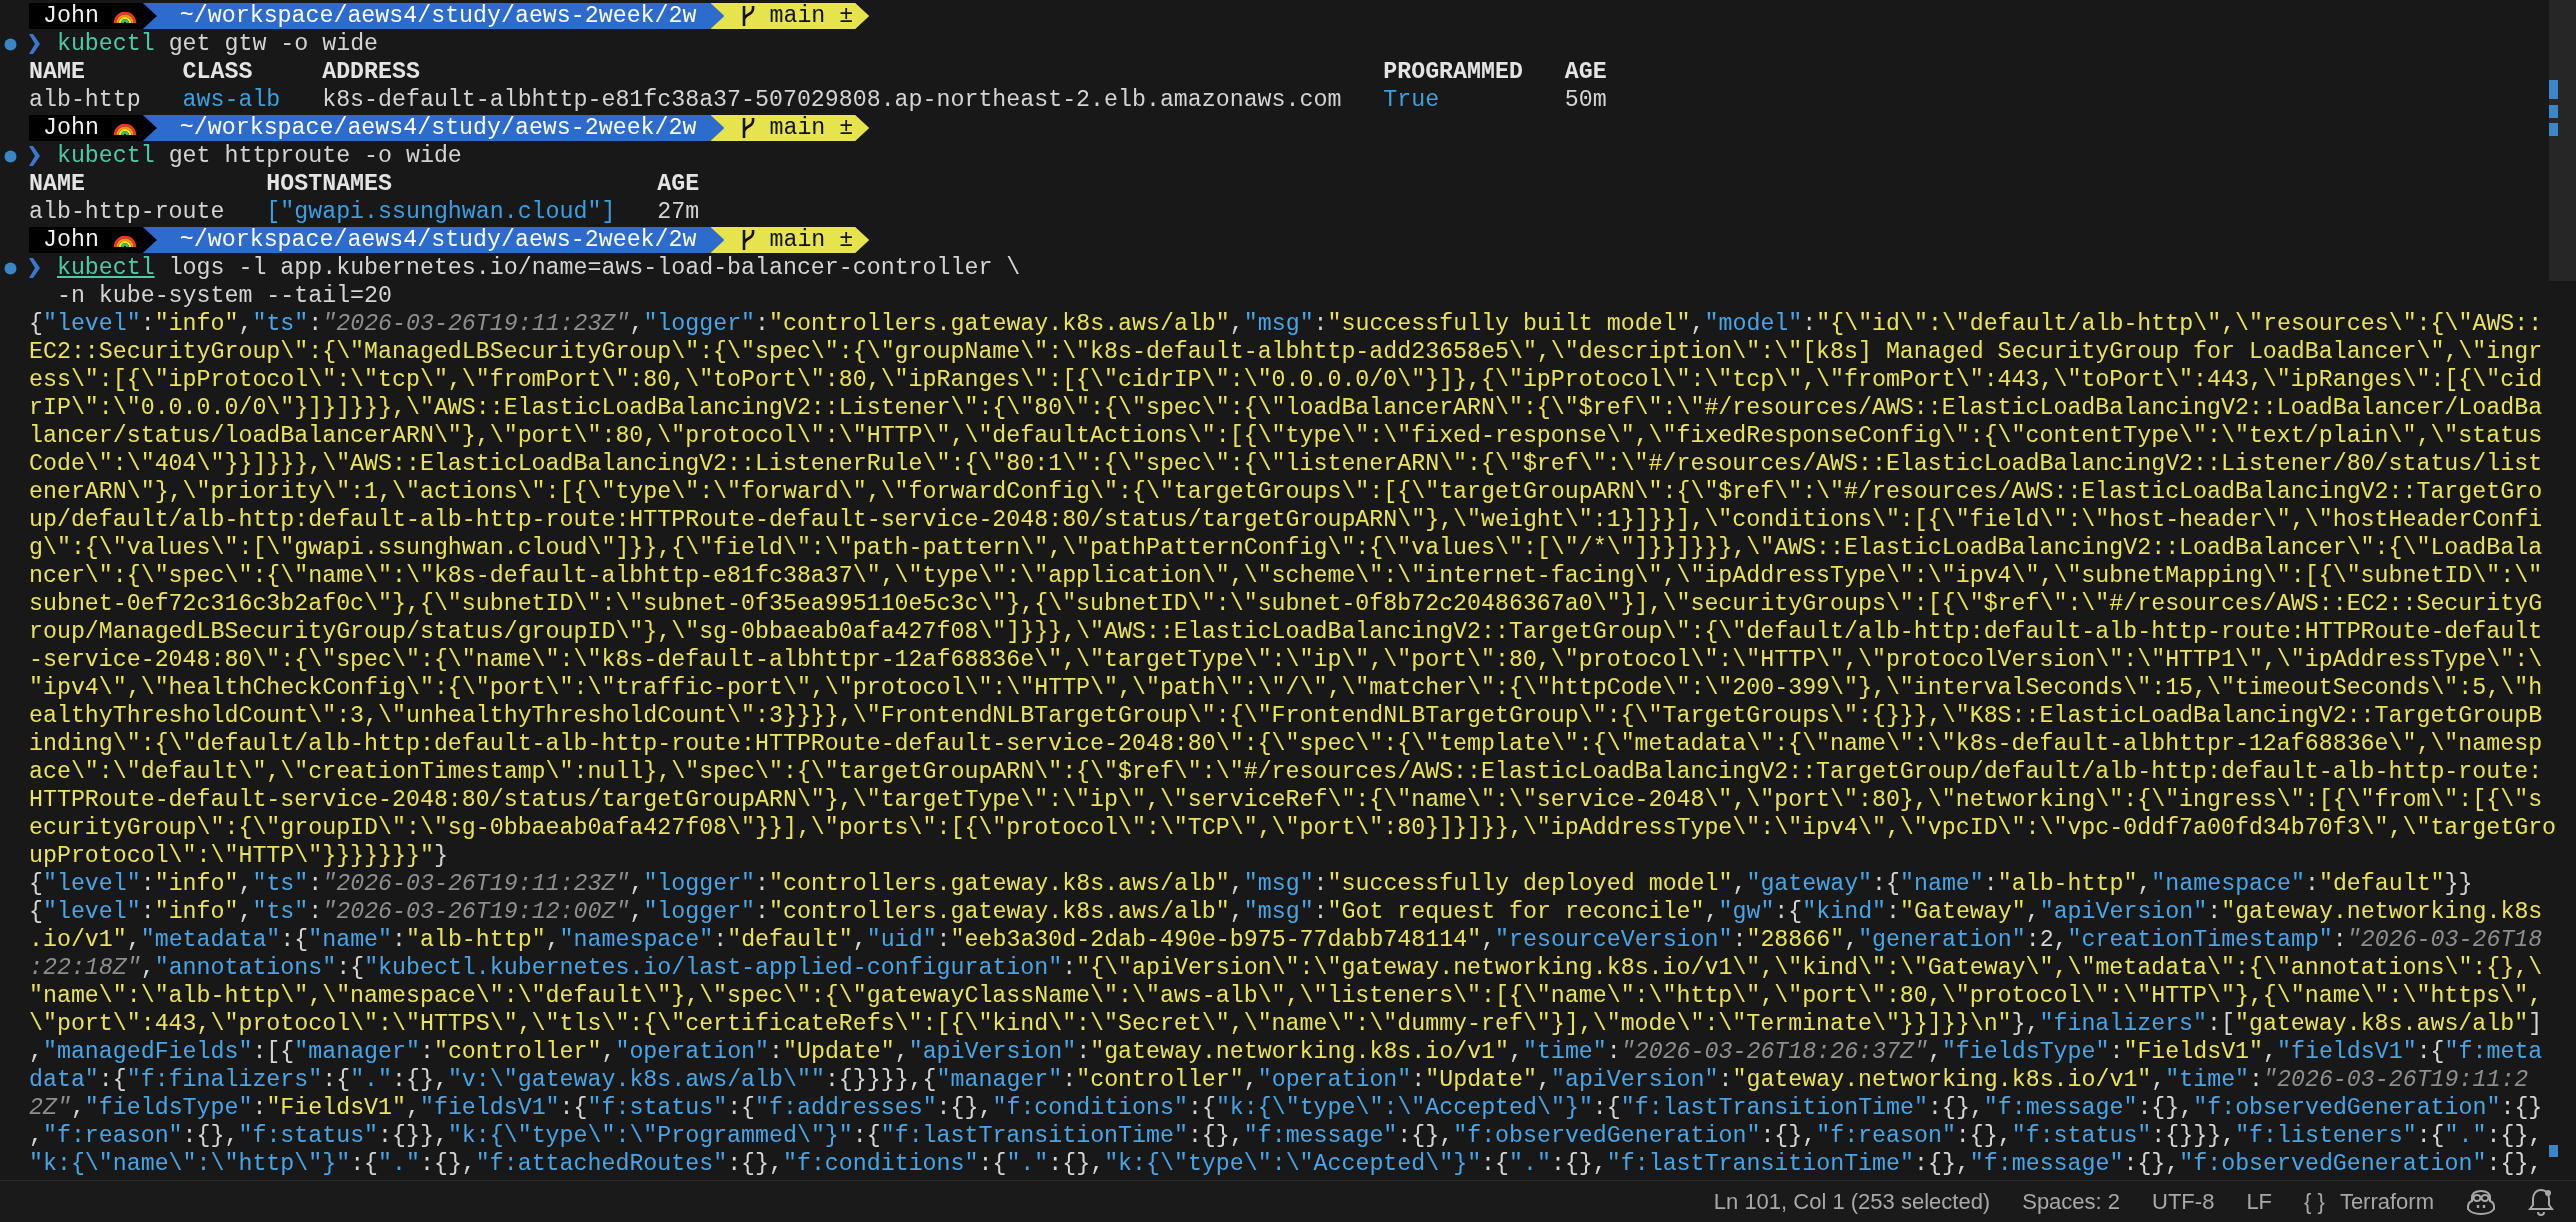 Image resolution: width=2576 pixels, height=1222 pixels. What do you see at coordinates (1286, 548) in the screenshot?
I see `log-line: g\":{\"values\":[\"gwapi.ssunghwan.cloud\"]}},{\"field\":\"path-pattern\",\"pathPatternConfig\":{\"values\":[\"/*\"]}}]}}},\"AWS::ElasticLoadBalancingV2::LoadBalancer\":{\"LoadBala` at bounding box center [1286, 548].